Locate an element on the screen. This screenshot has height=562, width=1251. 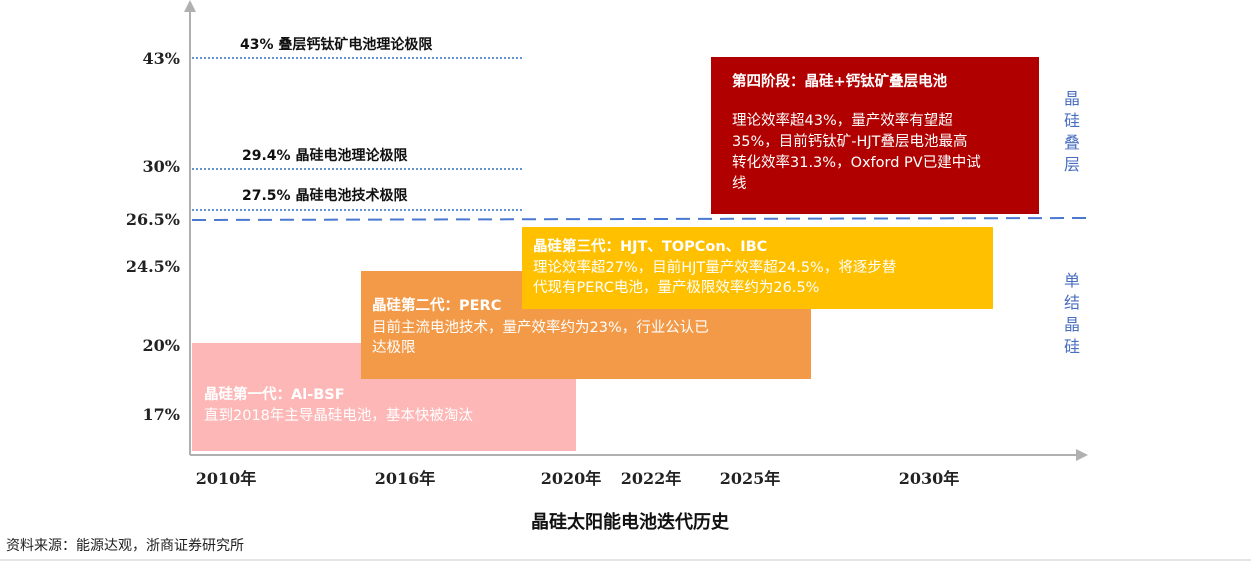
side-label-char: 单 is located at coordinates (1072, 280).